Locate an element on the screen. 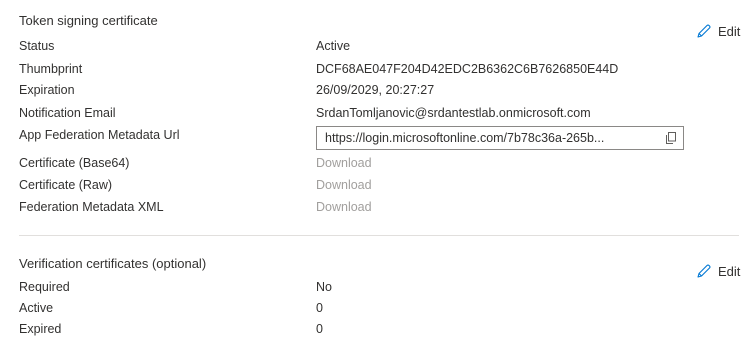 This screenshot has height=350, width=755. notification-email-label: Notification Email is located at coordinates (67, 113).